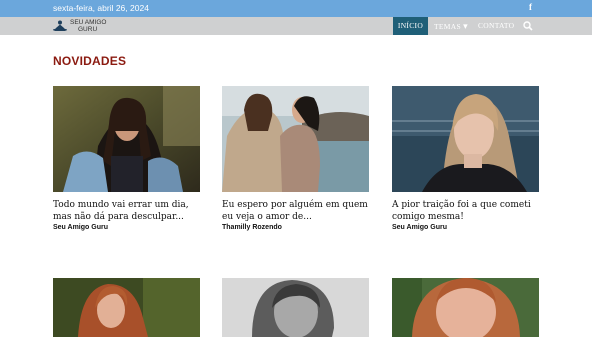 This screenshot has width=592, height=342. Describe the element at coordinates (295, 139) in the screenshot. I see `post-image-couple-embrace` at that location.